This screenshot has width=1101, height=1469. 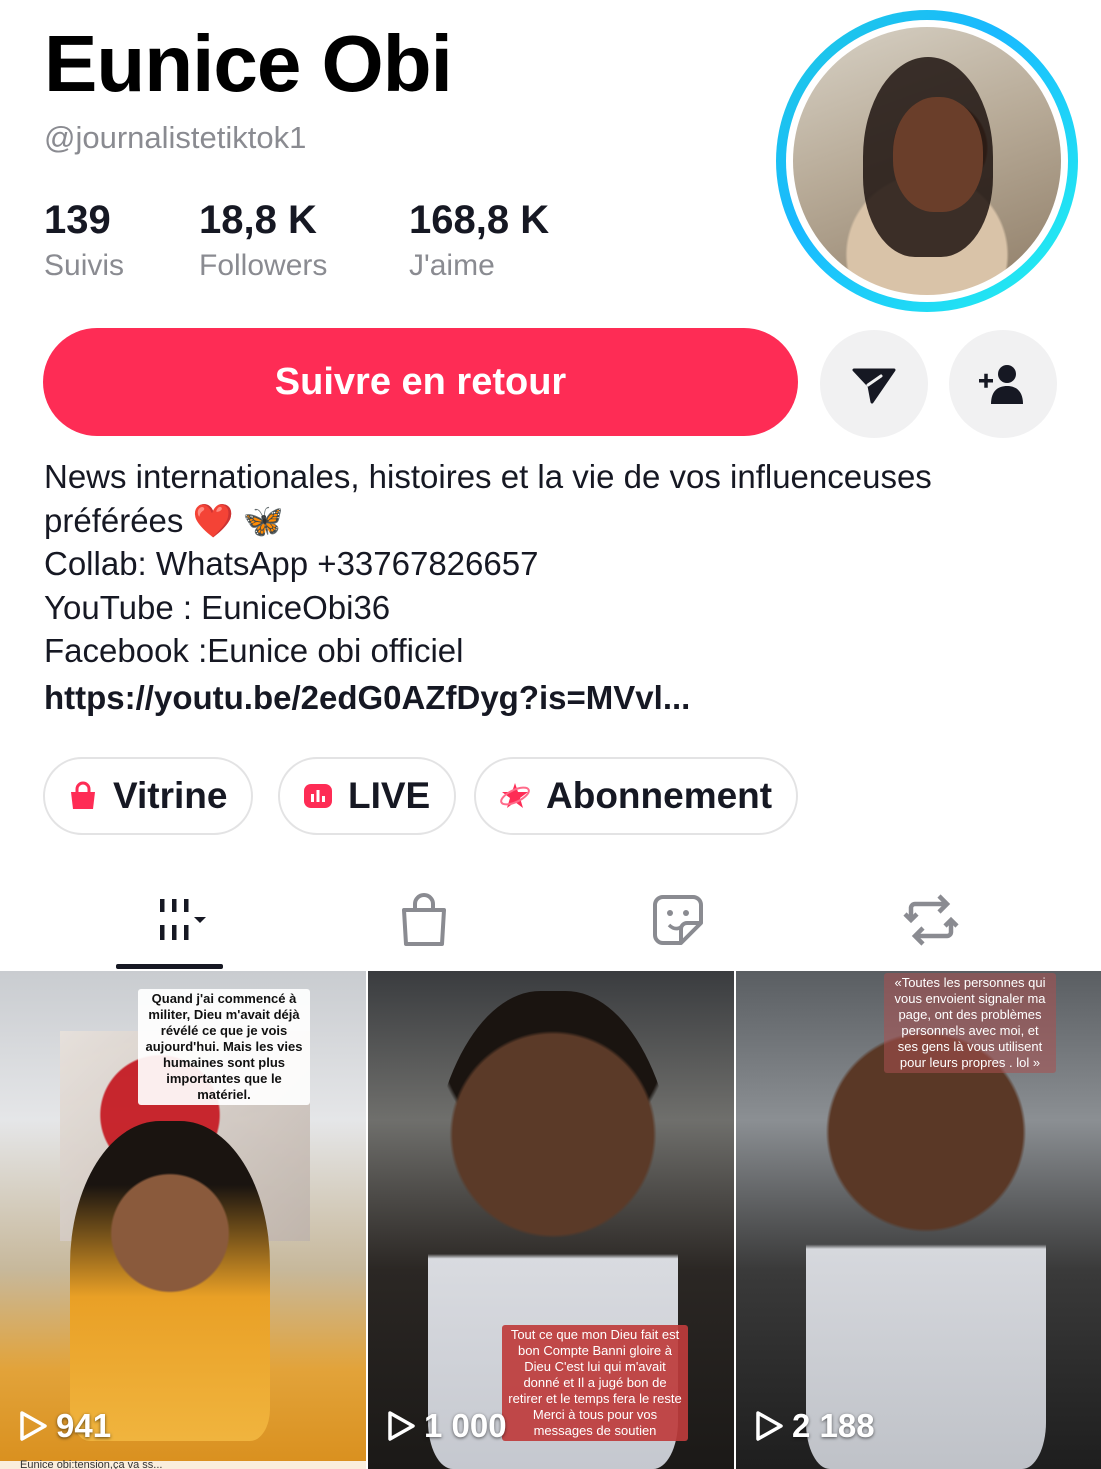 I want to click on avatar, so click(x=927, y=161).